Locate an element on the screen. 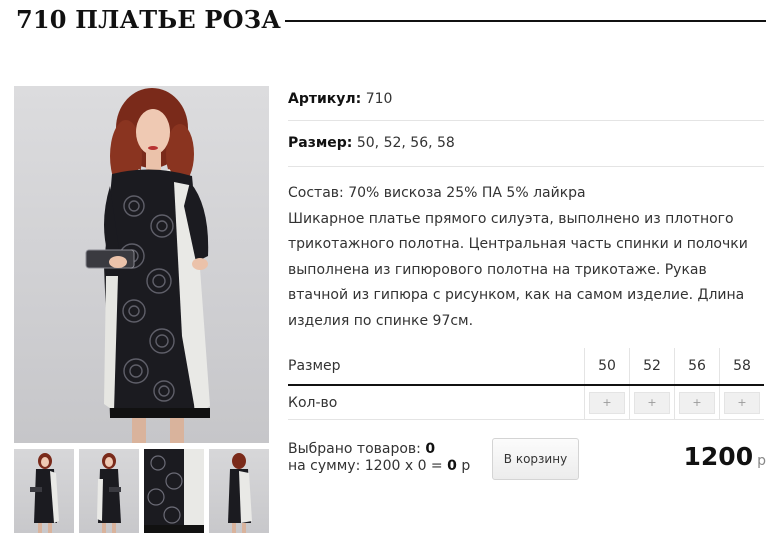 This screenshot has height=536, width=771. size-header-label: Размер is located at coordinates (314, 366).